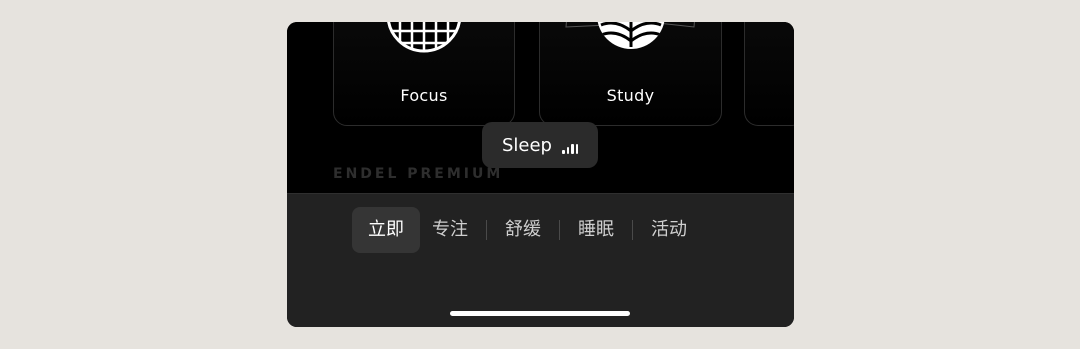 Image resolution: width=1080 pixels, height=349 pixels. What do you see at coordinates (596, 230) in the screenshot?
I see `tab-sleep: 睡眠` at bounding box center [596, 230].